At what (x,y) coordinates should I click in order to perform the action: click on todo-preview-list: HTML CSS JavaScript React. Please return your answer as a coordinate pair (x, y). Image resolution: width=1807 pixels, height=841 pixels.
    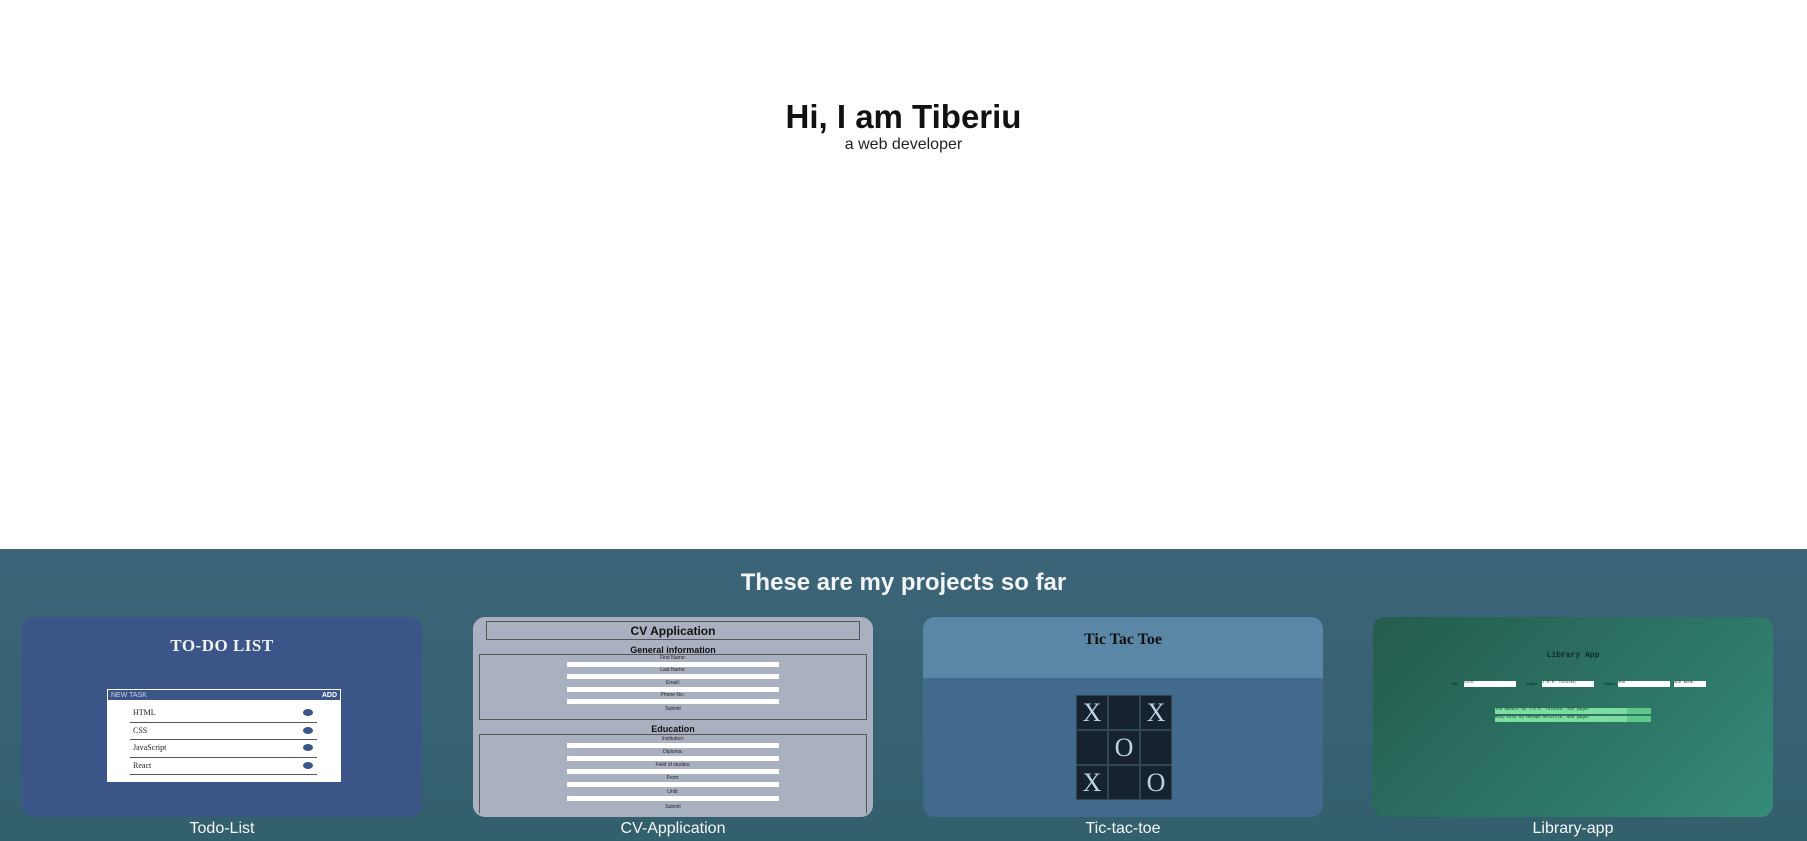
    Looking at the image, I should click on (224, 738).